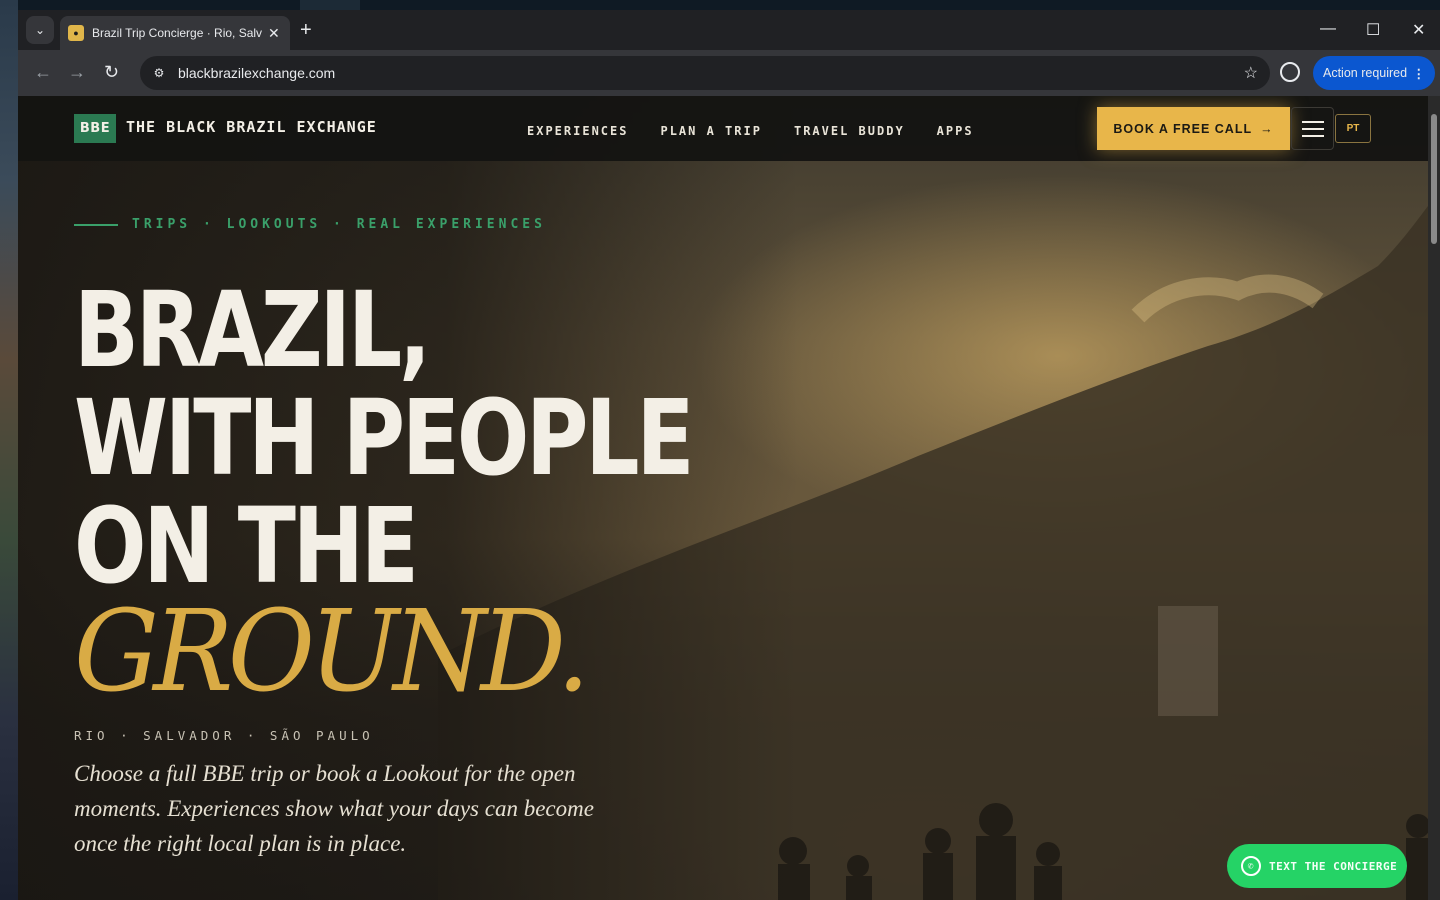 The image size is (1440, 900). Describe the element at coordinates (1251, 866) in the screenshot. I see `whatsapp-icon: ✆` at that location.